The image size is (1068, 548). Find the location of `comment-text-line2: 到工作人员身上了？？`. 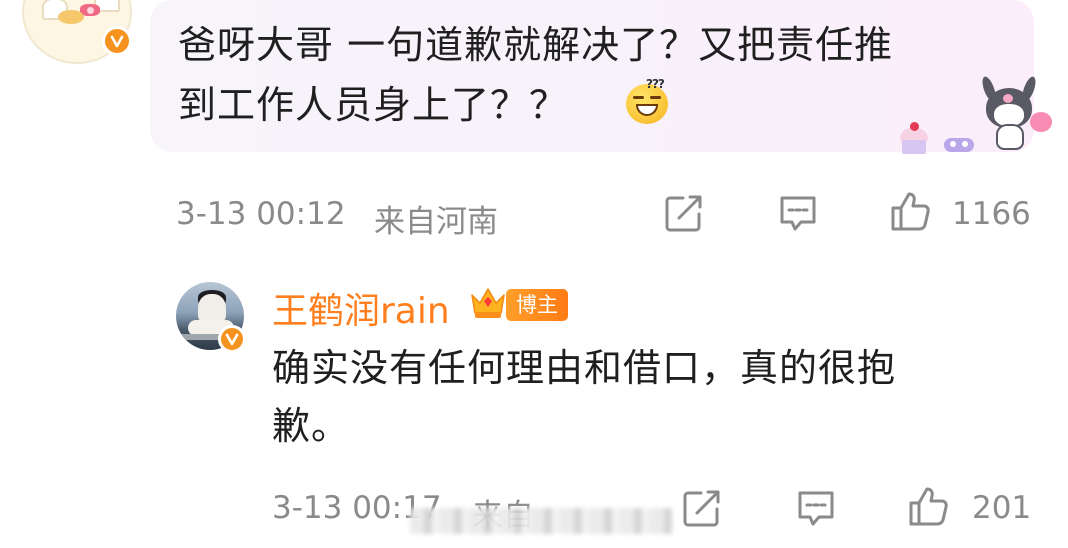

comment-text-line2: 到工作人员身上了？？ is located at coordinates (373, 105).